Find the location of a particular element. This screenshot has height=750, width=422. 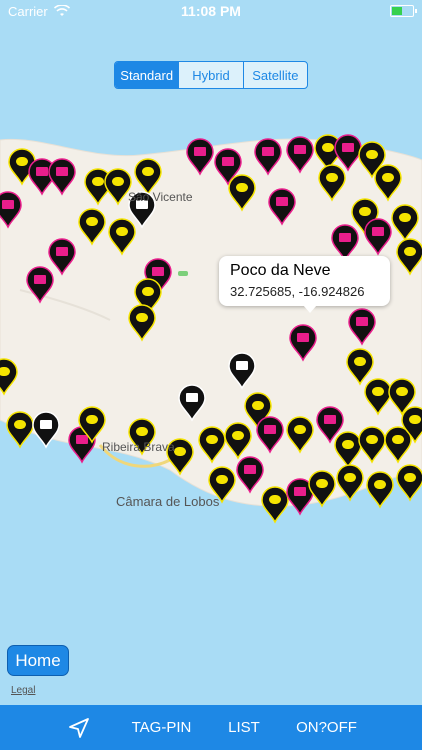

legal-link: Legal is located at coordinates (23, 690).